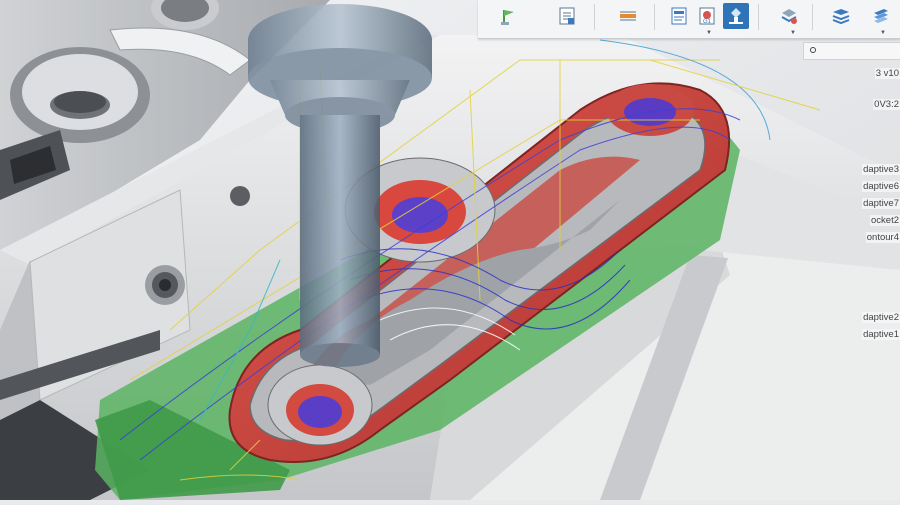 The height and width of the screenshot is (505, 900). Describe the element at coordinates (881, 16) in the screenshot. I see `stack-icon` at that location.